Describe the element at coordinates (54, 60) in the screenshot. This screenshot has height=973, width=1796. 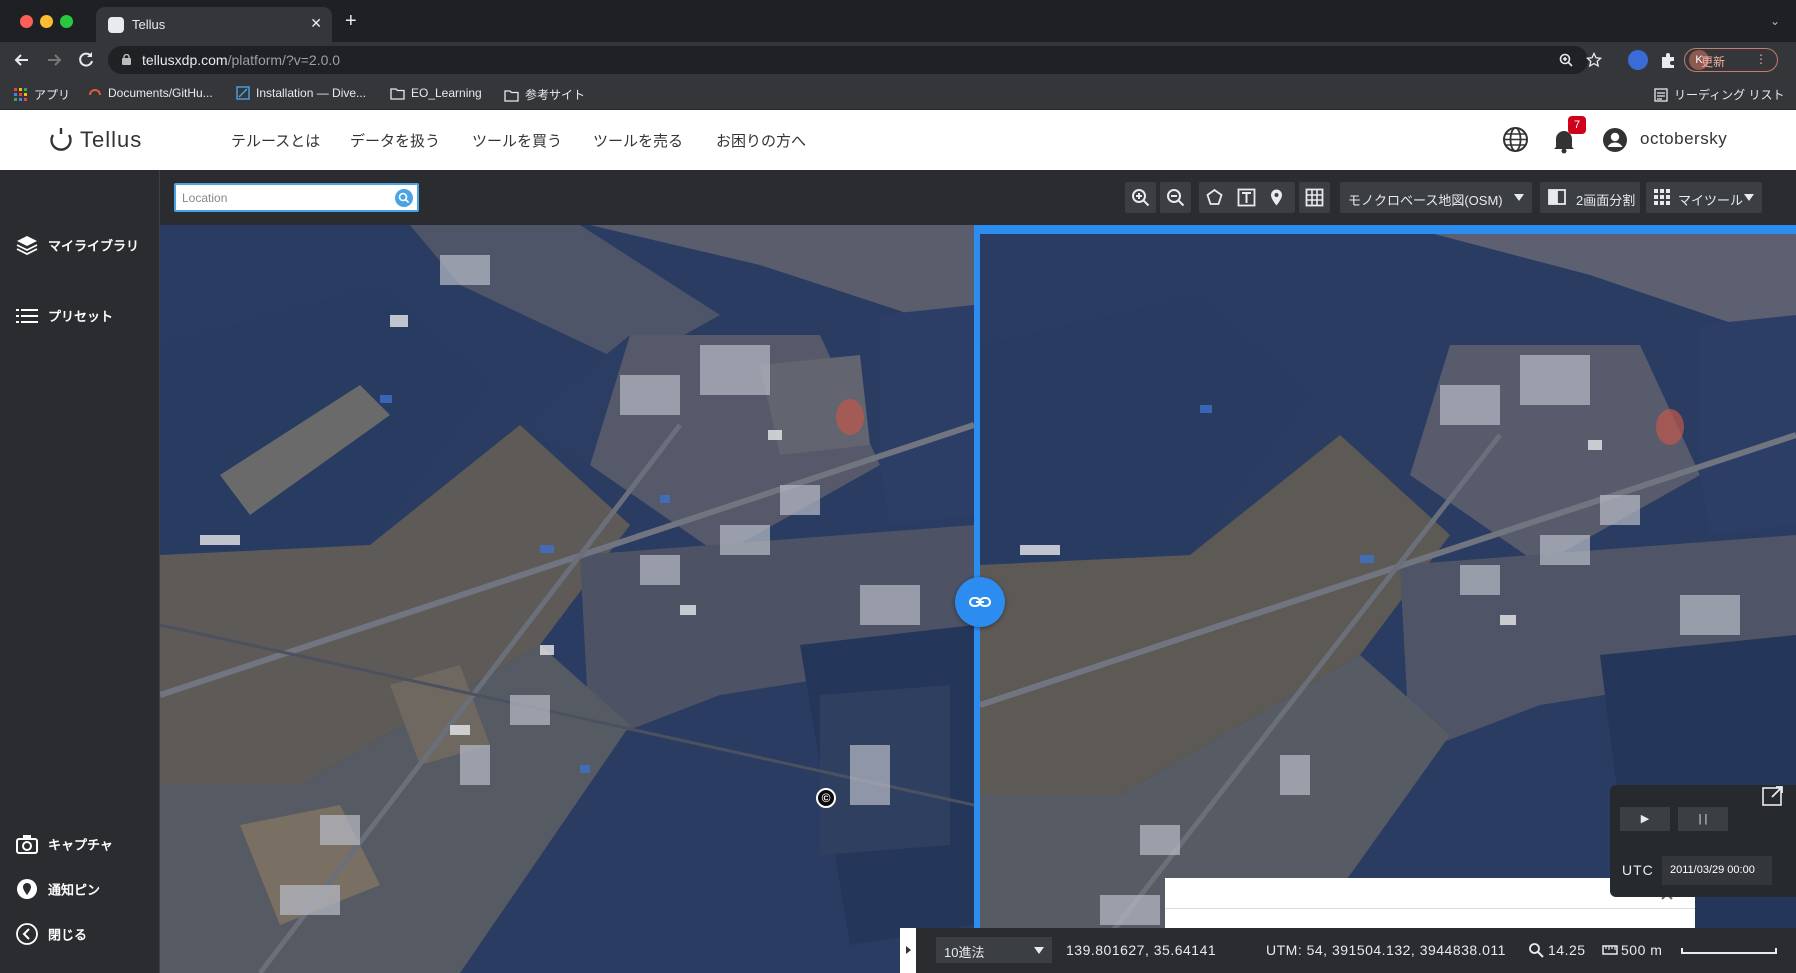
I see `forward-arrow-icon` at that location.